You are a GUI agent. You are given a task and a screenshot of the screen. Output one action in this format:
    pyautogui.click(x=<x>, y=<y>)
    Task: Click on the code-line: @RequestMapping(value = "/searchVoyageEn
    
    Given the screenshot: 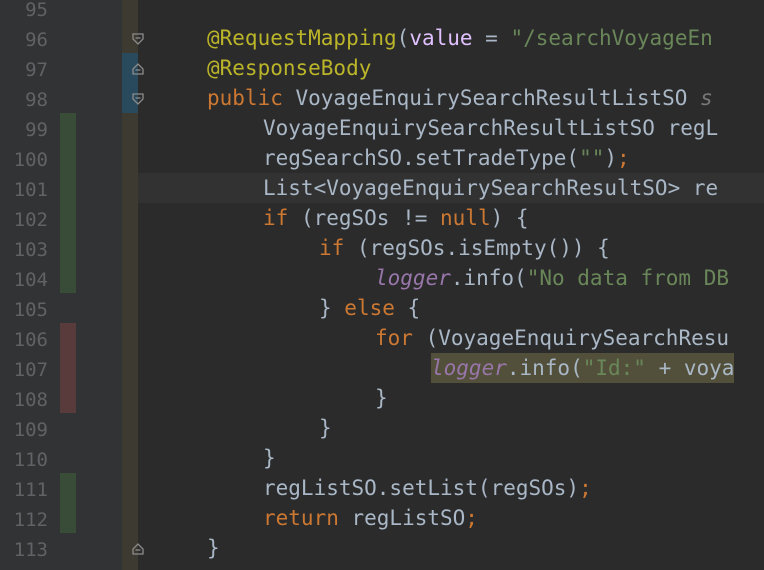 What is the action you would take?
    pyautogui.click(x=460, y=38)
    